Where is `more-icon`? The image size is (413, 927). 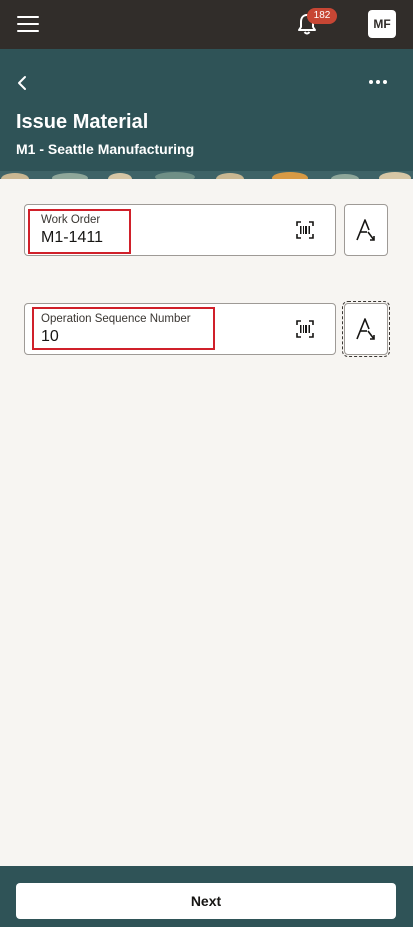 more-icon is located at coordinates (378, 82).